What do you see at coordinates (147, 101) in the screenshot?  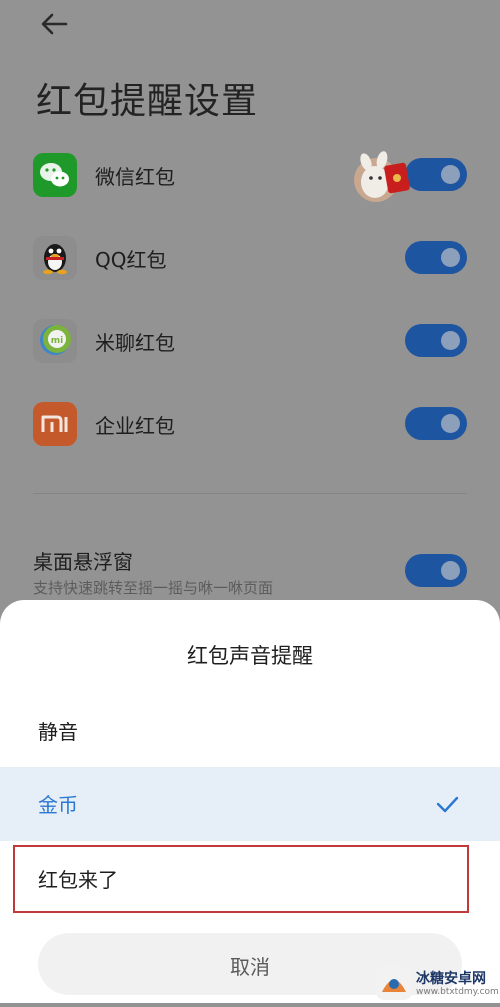 I see `page-title: 红包提醒设置` at bounding box center [147, 101].